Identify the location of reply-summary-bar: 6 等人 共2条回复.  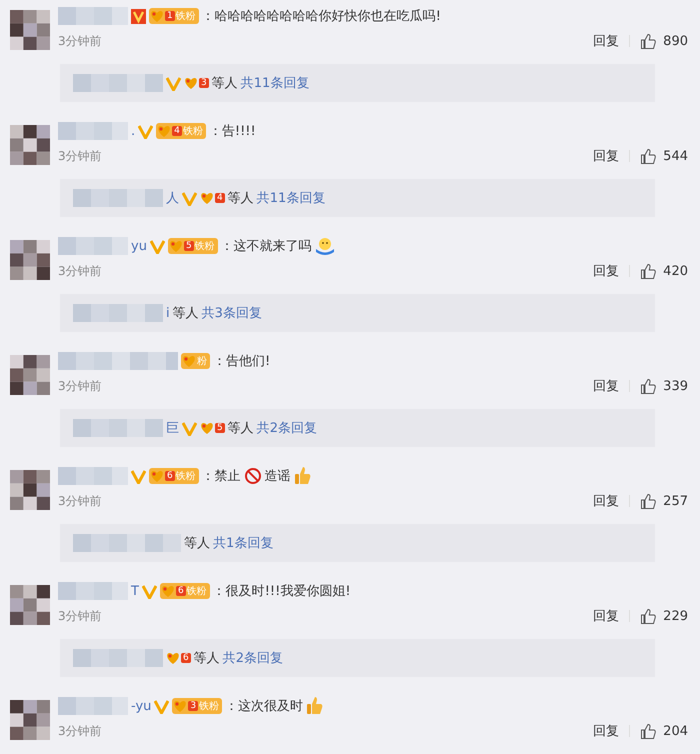
(357, 658).